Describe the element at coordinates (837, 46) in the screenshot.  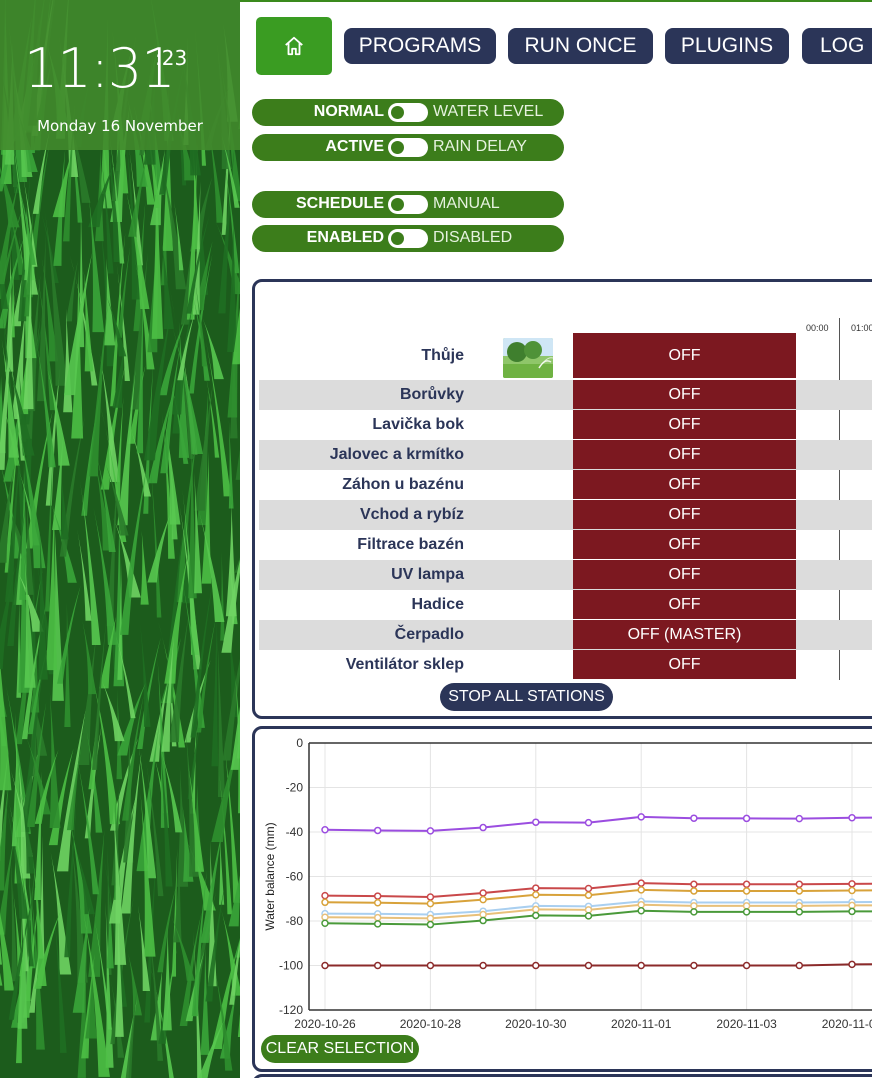
I see `nav-log-button: LOG` at that location.